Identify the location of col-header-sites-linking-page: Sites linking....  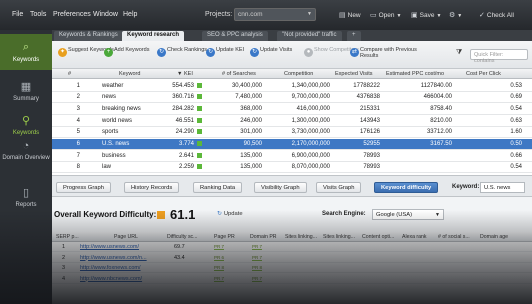
(301, 237).